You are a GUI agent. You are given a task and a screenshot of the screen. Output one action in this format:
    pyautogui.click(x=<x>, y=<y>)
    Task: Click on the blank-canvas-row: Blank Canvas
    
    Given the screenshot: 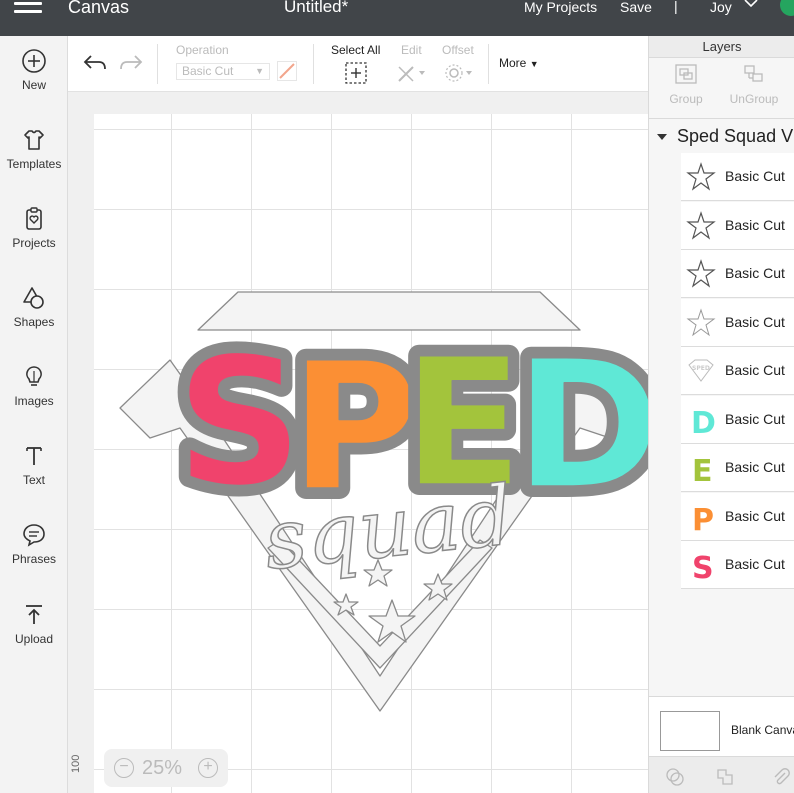 What is the action you would take?
    pyautogui.click(x=721, y=726)
    